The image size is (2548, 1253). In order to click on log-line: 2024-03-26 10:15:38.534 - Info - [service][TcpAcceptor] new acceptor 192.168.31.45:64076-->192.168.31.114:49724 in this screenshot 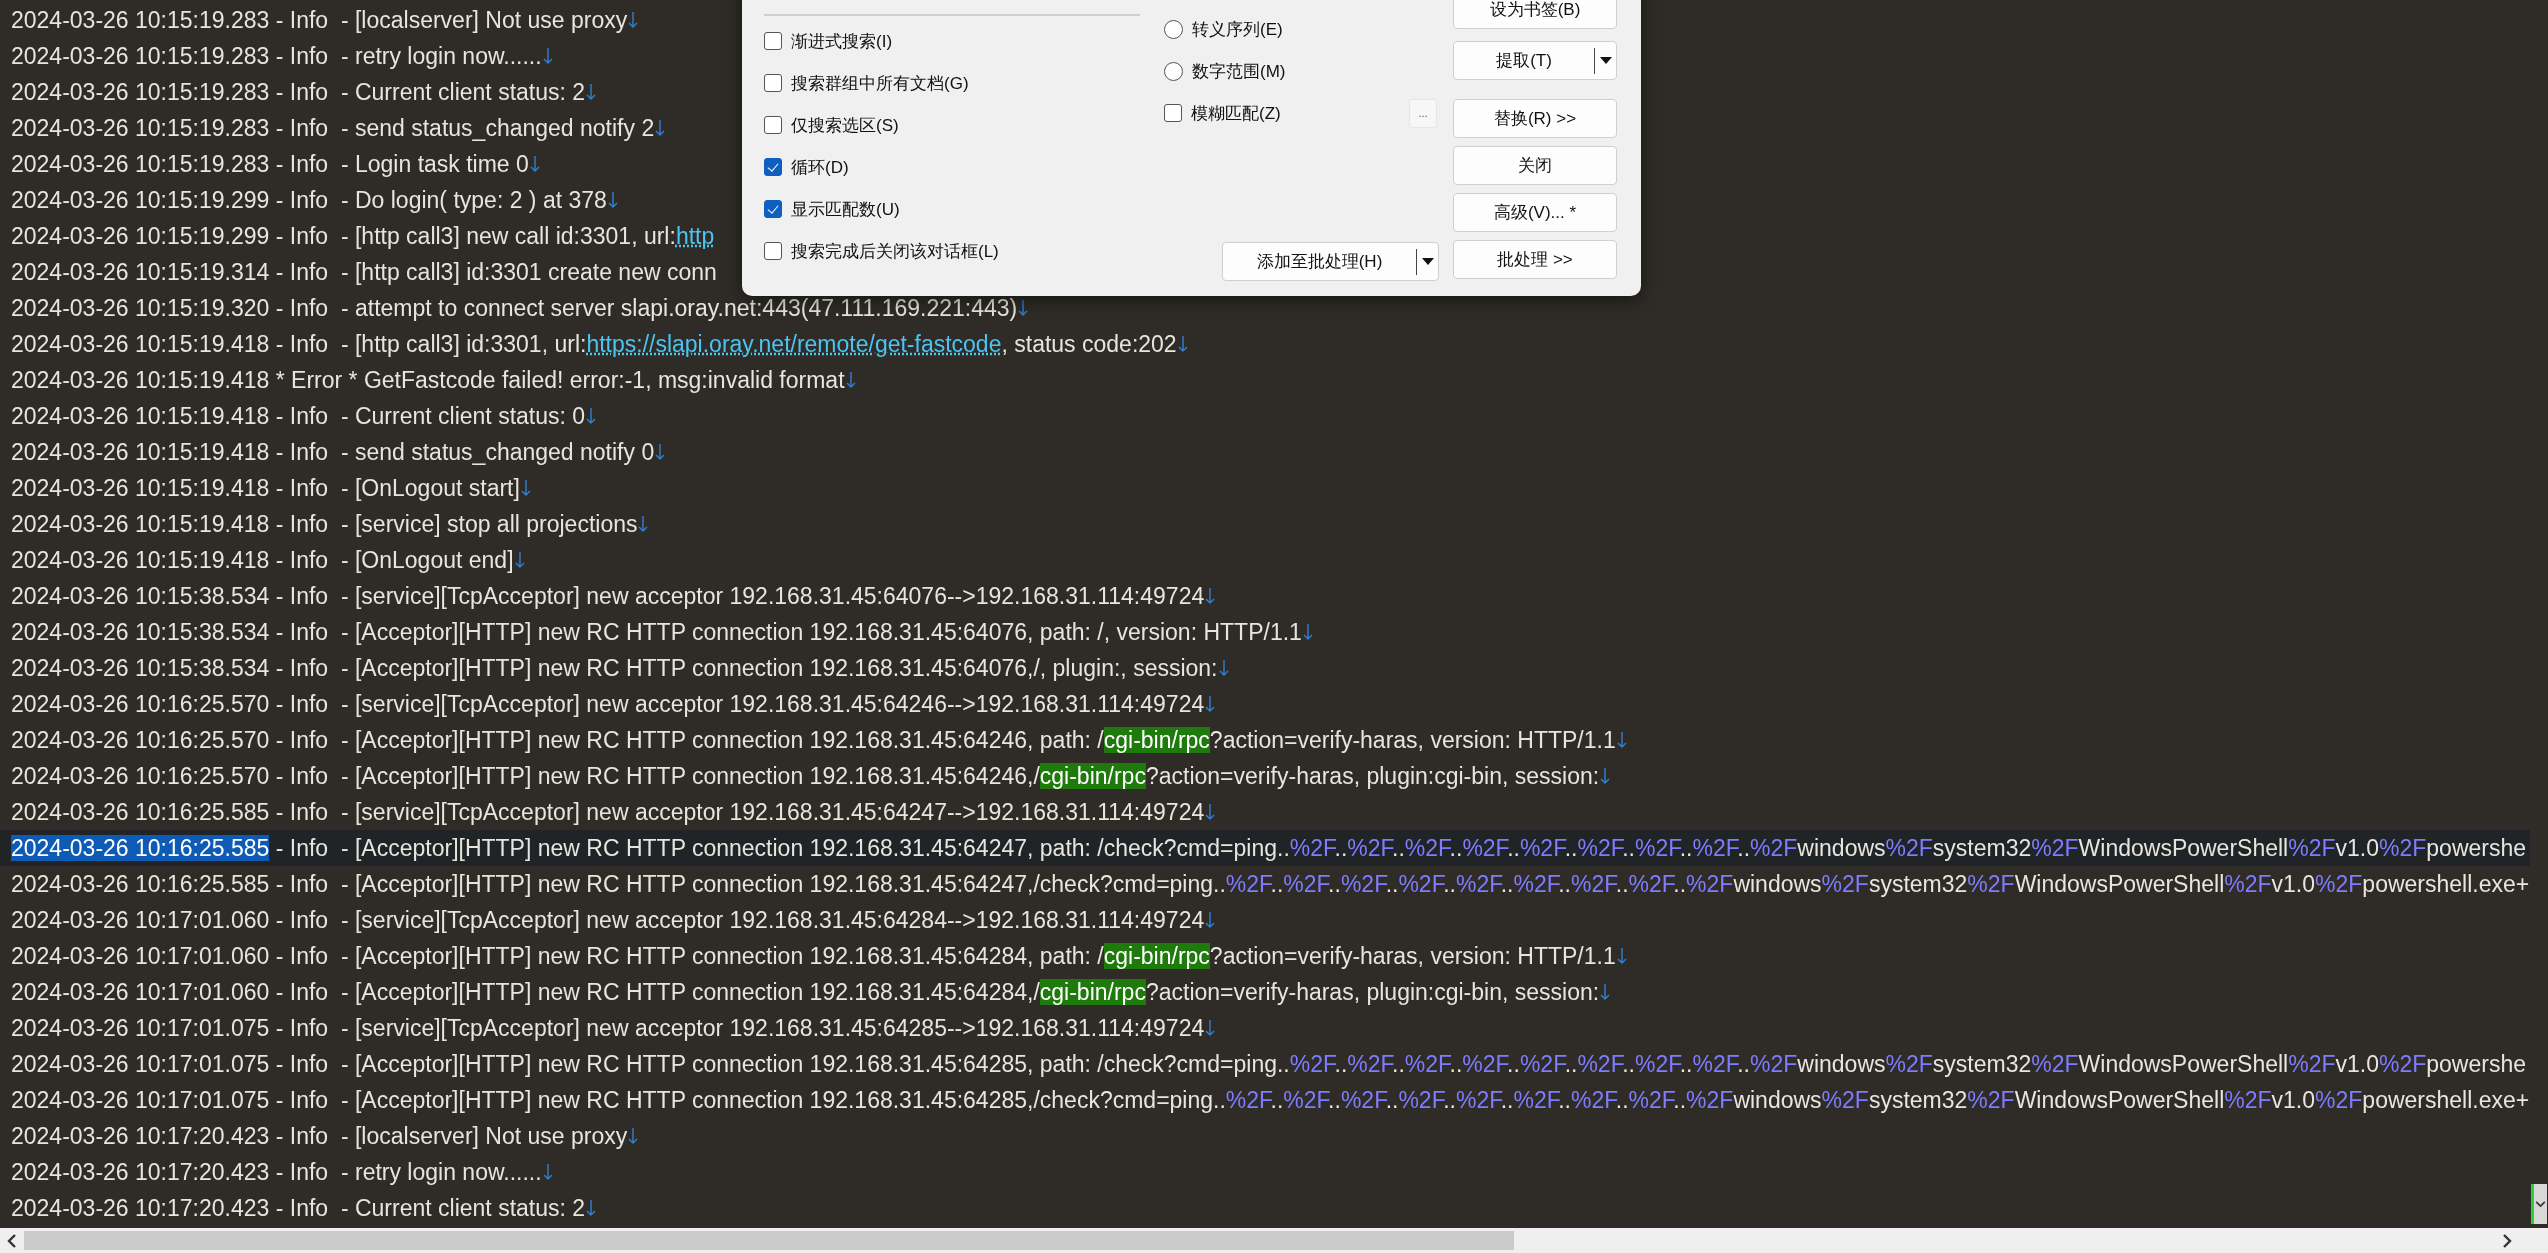, I will do `click(608, 596)`.